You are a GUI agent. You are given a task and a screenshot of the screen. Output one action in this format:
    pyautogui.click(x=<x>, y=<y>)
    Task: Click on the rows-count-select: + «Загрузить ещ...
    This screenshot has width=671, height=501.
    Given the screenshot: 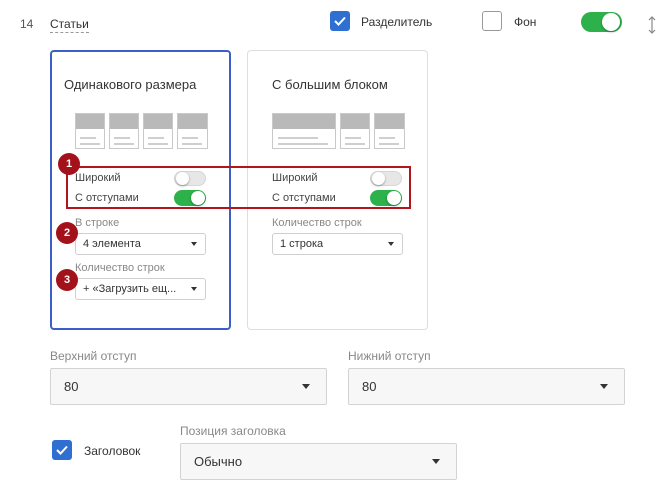 What is the action you would take?
    pyautogui.click(x=140, y=289)
    